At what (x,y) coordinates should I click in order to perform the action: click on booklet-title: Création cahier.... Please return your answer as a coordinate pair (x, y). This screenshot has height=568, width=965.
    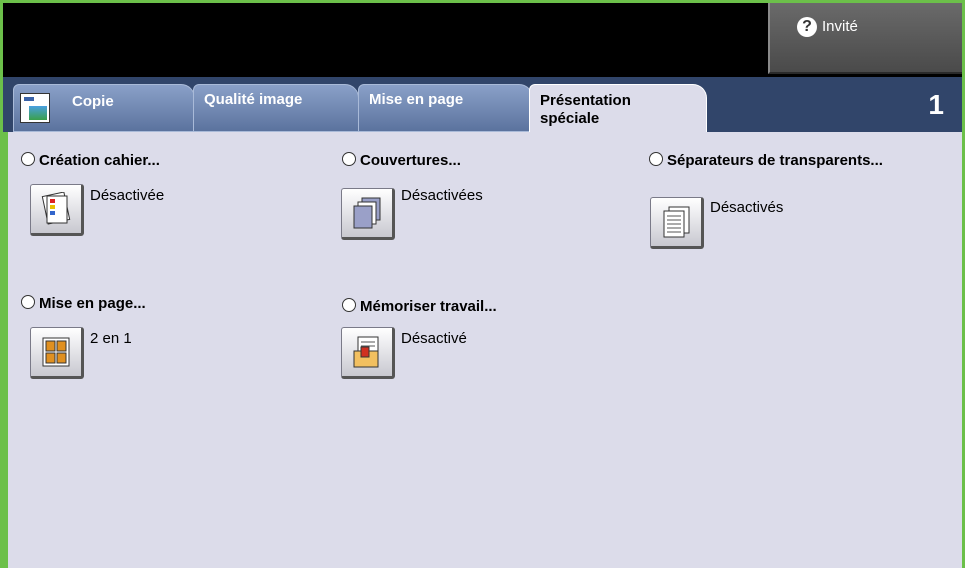
    Looking at the image, I should click on (99, 160).